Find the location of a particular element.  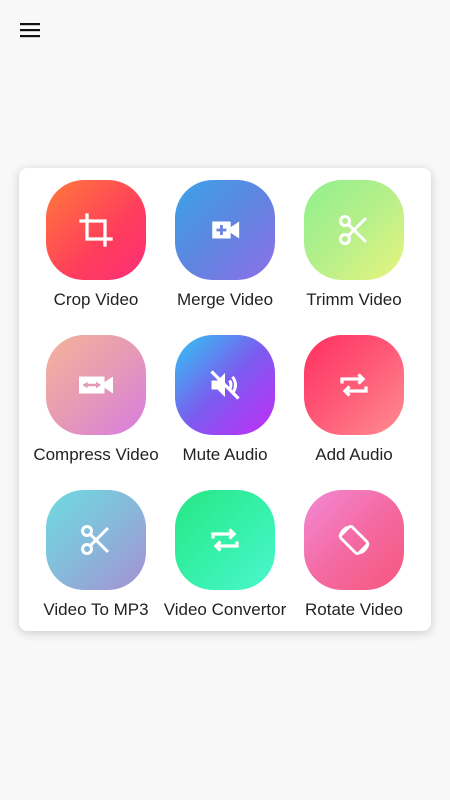

video-convertor-button is located at coordinates (225, 540).